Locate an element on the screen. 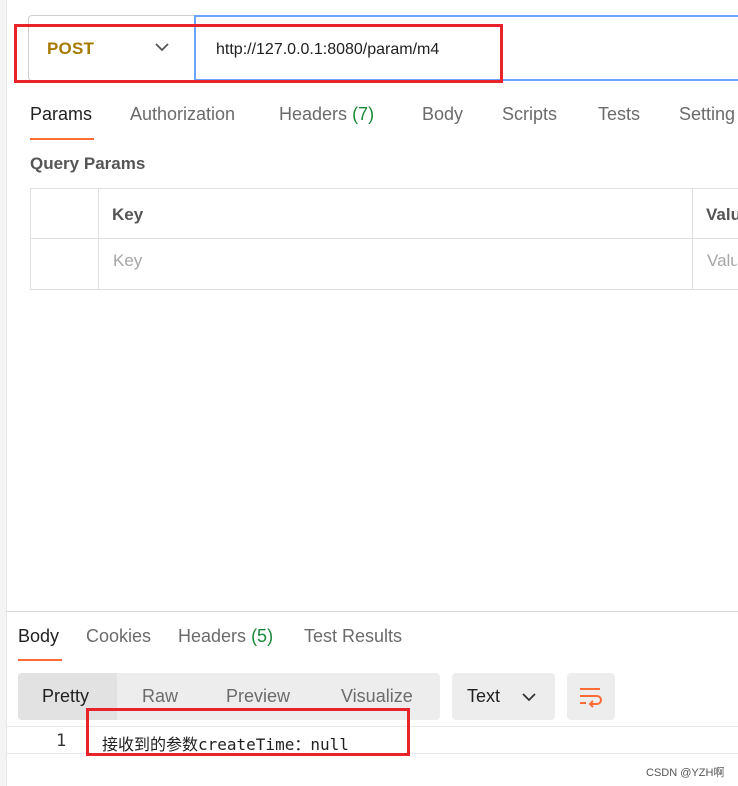 Image resolution: width=738 pixels, height=786 pixels. format-label: Text is located at coordinates (484, 696).